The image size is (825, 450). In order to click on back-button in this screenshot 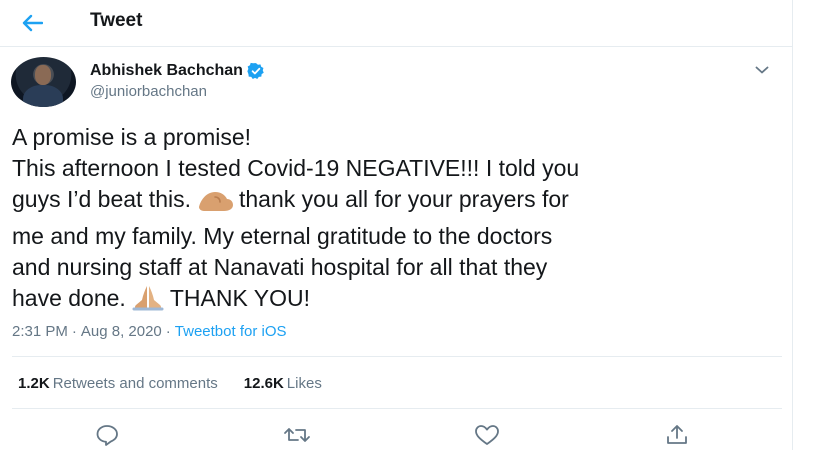, I will do `click(32, 23)`.